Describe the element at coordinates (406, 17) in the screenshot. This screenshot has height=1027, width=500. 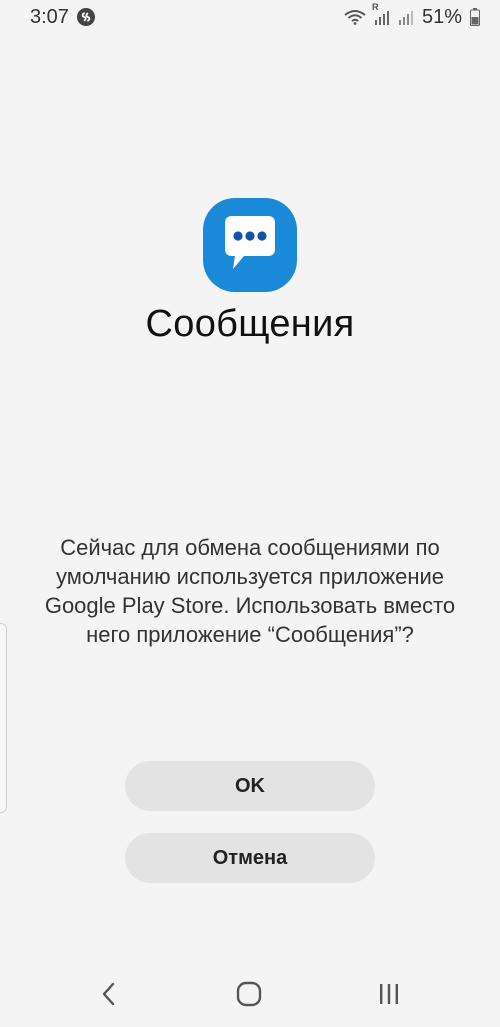
I see `cell-signal-icon` at that location.